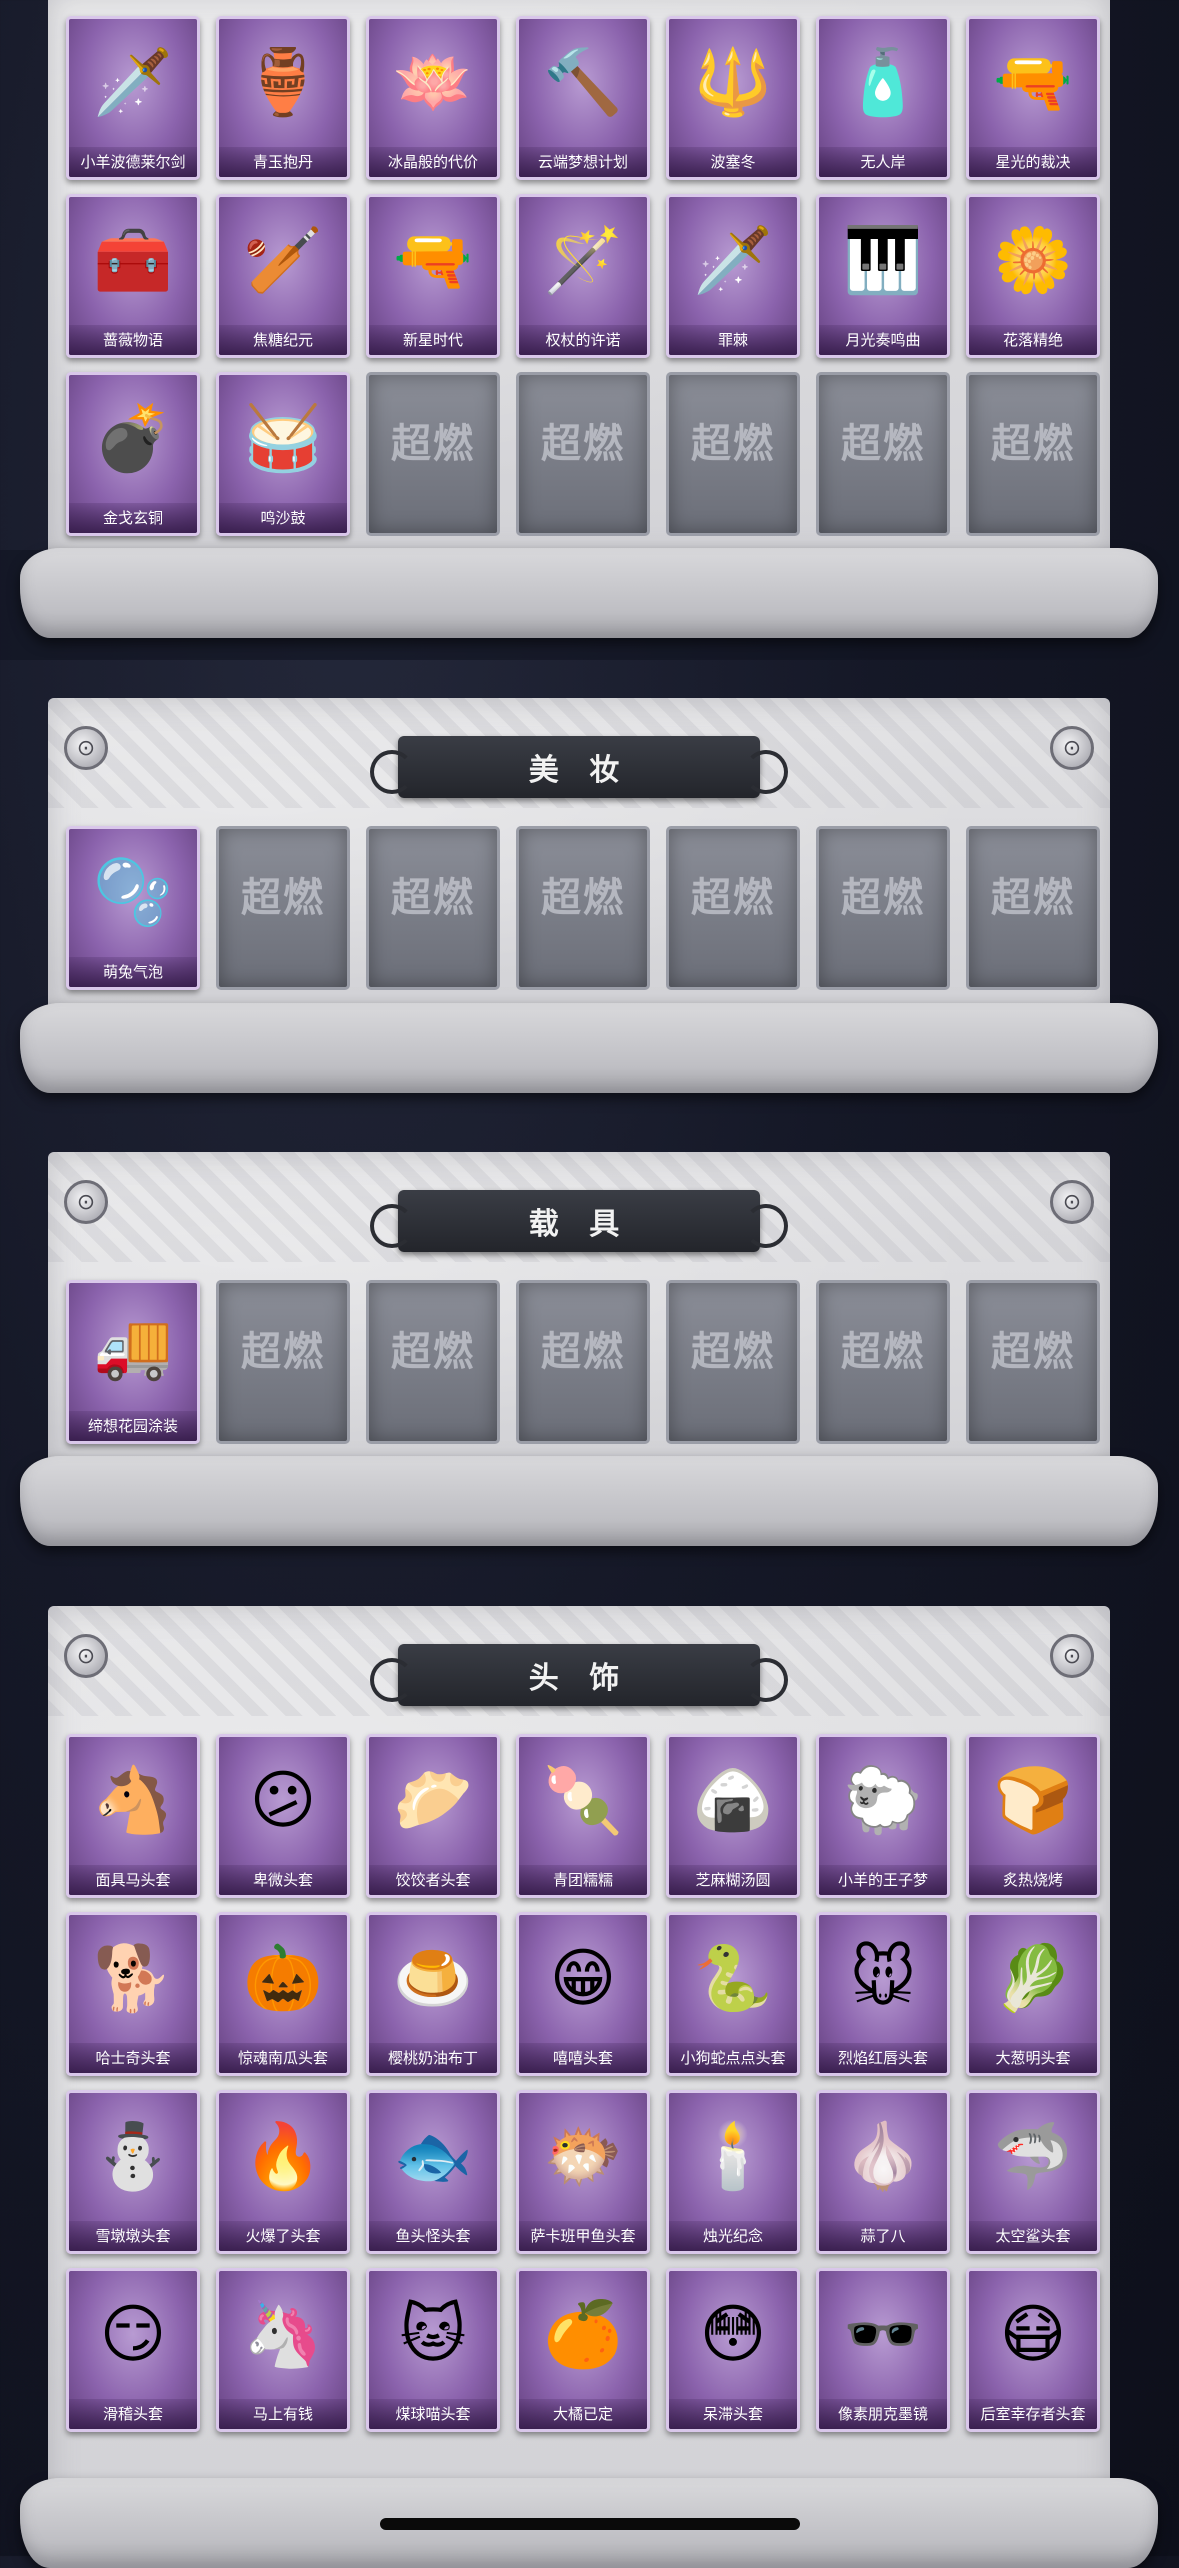 The height and width of the screenshot is (2568, 1179). Describe the element at coordinates (283, 2172) in the screenshot. I see `headwear-item: 🔥 火爆了头套` at that location.